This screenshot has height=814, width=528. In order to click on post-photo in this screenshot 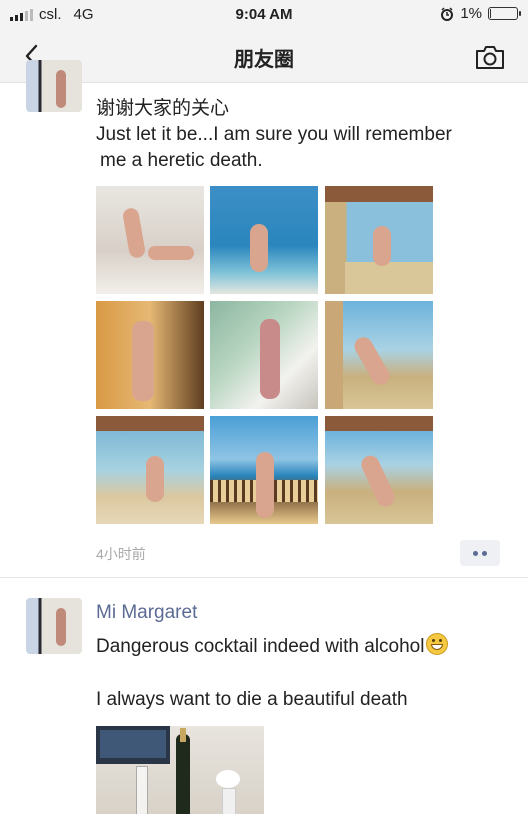, I will do `click(180, 770)`.